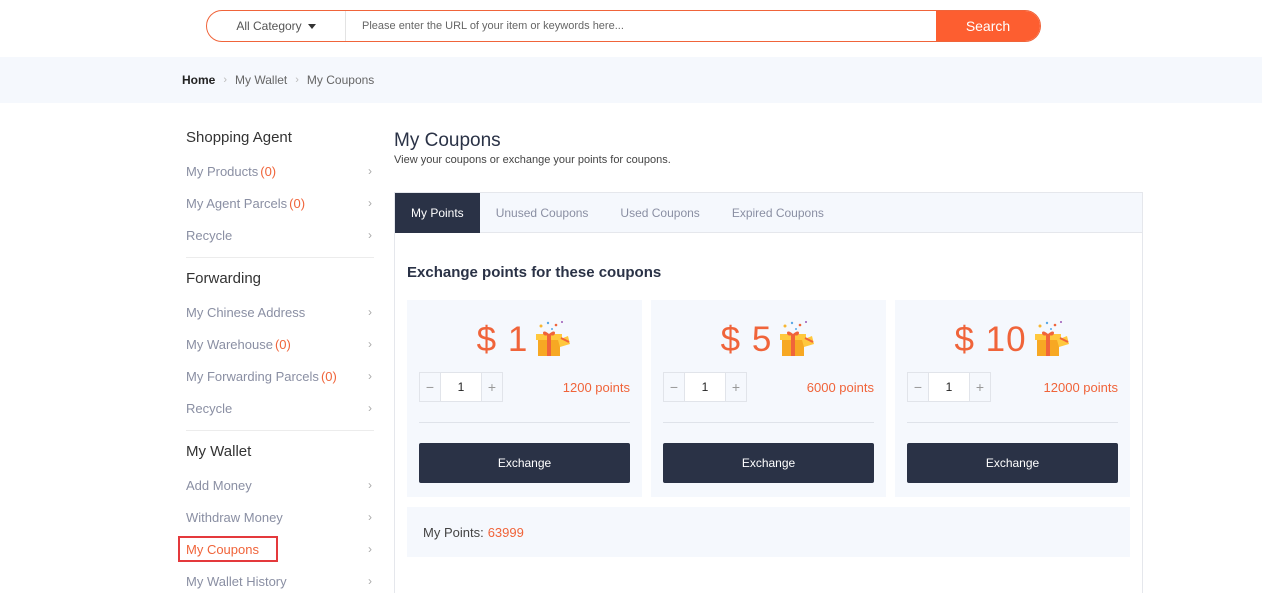 The width and height of the screenshot is (1262, 593). What do you see at coordinates (534, 272) in the screenshot?
I see `section-heading: Exchange points for these coupons` at bounding box center [534, 272].